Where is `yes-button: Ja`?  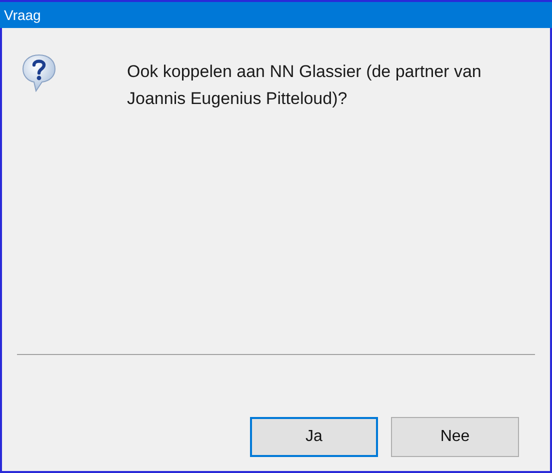 yes-button: Ja is located at coordinates (314, 437).